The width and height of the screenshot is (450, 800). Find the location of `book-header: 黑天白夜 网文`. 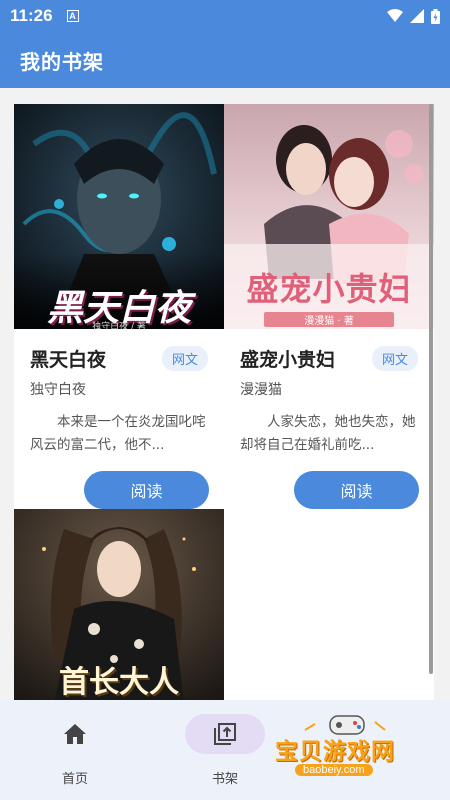

book-header: 黑天白夜 网文 is located at coordinates (119, 358).